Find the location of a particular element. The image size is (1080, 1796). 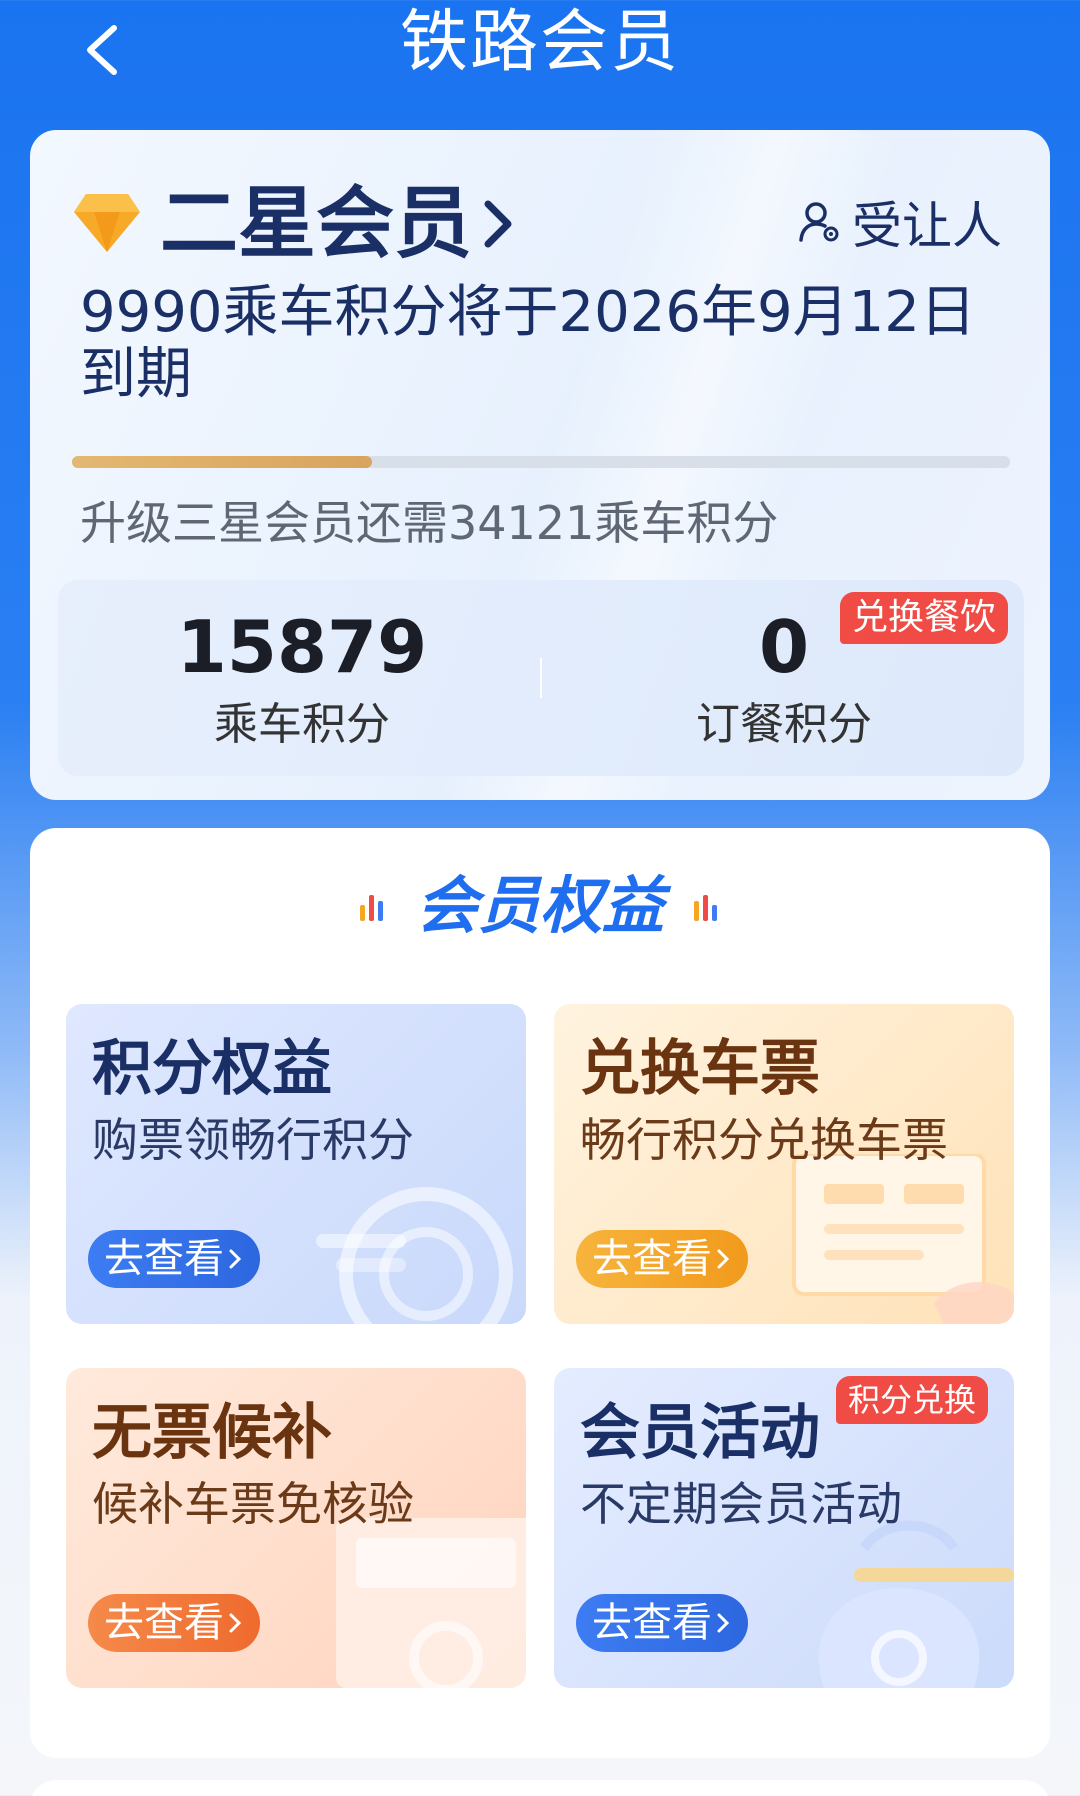

ride-points: 15879 乘车积分 is located at coordinates (302, 680).